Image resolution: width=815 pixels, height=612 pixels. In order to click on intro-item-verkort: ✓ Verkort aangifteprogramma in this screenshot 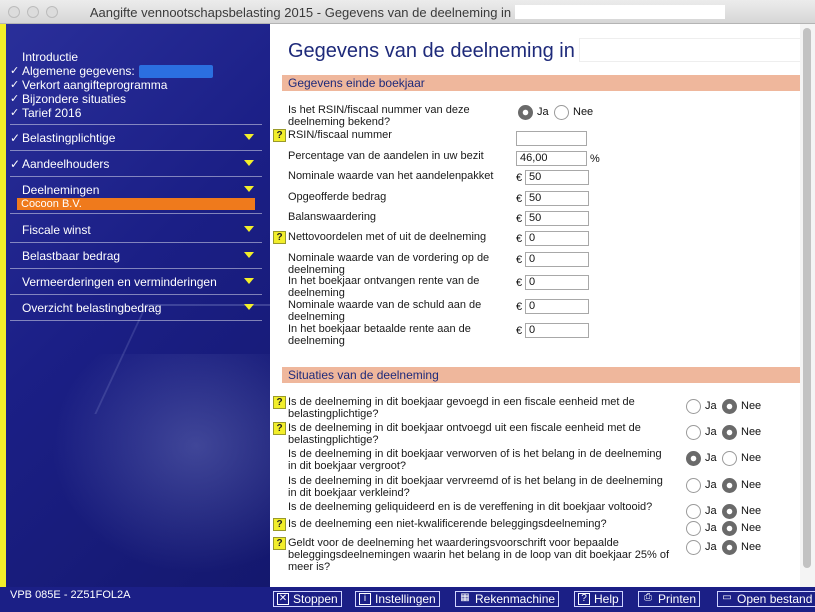, I will do `click(111, 85)`.